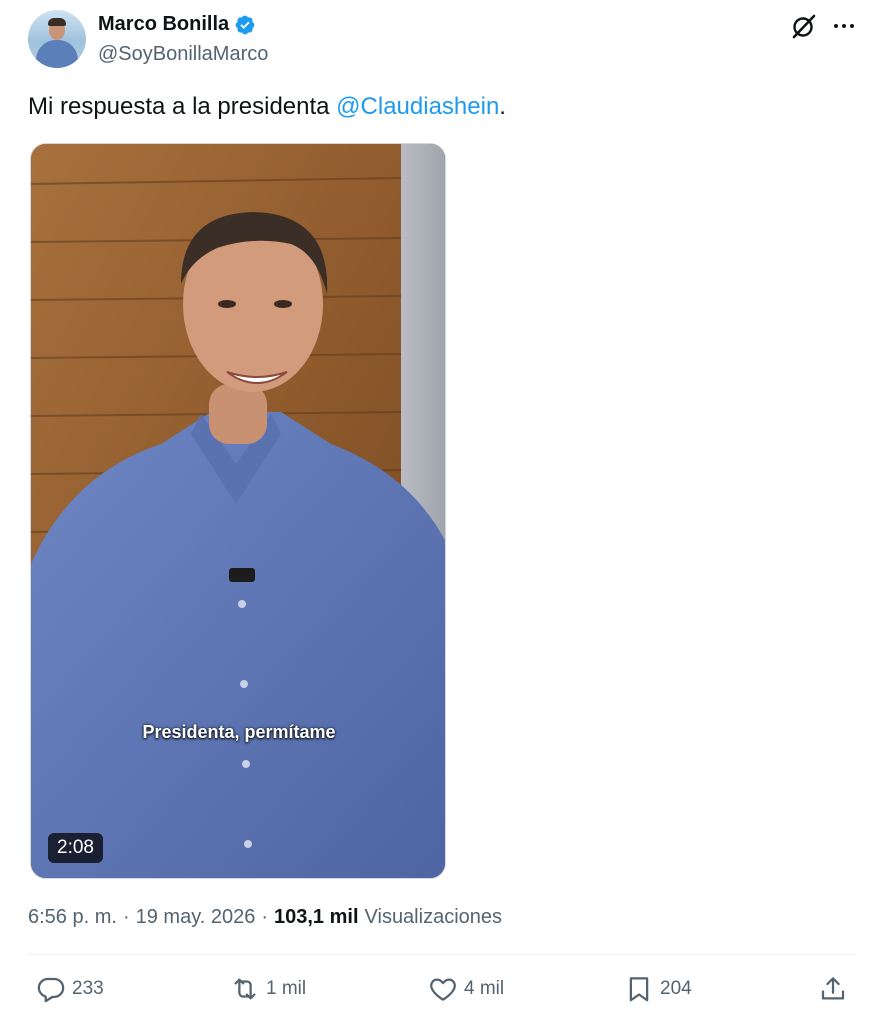 The image size is (896, 1024). I want to click on views-label: Visualizaciones, so click(433, 917).